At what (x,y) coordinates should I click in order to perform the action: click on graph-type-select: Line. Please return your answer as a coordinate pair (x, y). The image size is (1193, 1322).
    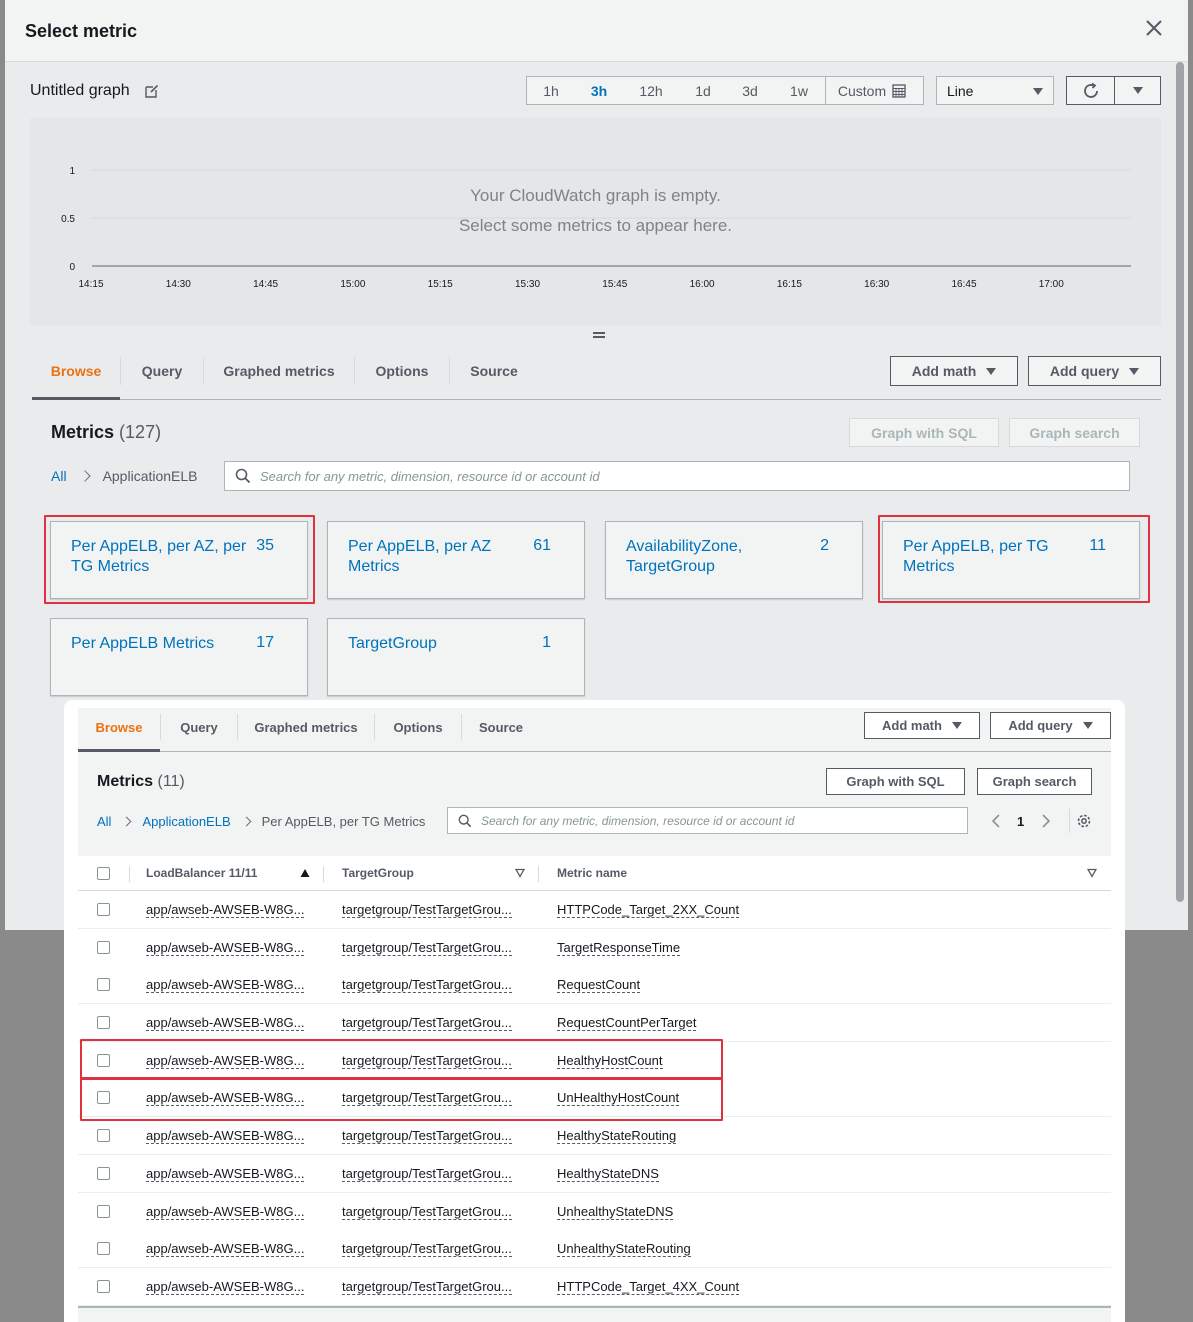
    Looking at the image, I should click on (995, 90).